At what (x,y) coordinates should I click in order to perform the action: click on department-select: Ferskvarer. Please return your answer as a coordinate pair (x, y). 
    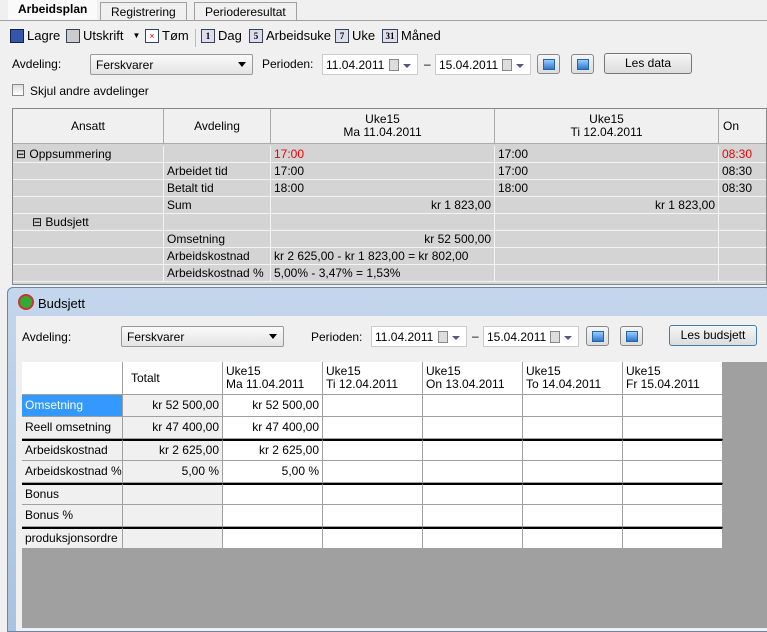
    Looking at the image, I should click on (171, 64).